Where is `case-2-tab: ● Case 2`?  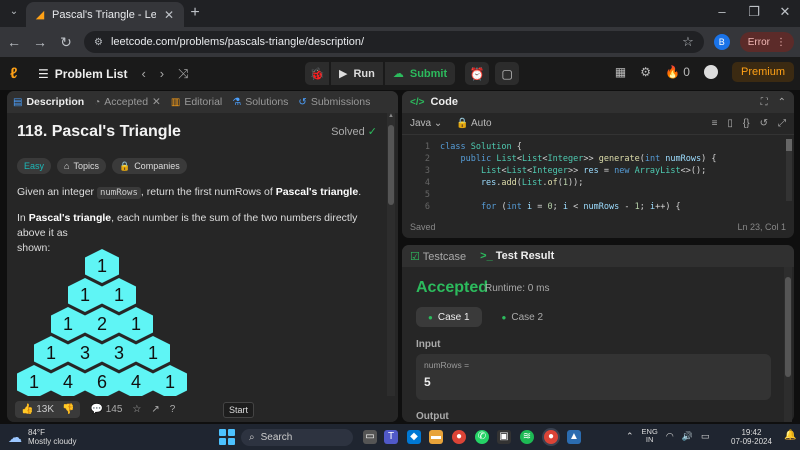 case-2-tab: ● Case 2 is located at coordinates (523, 317).